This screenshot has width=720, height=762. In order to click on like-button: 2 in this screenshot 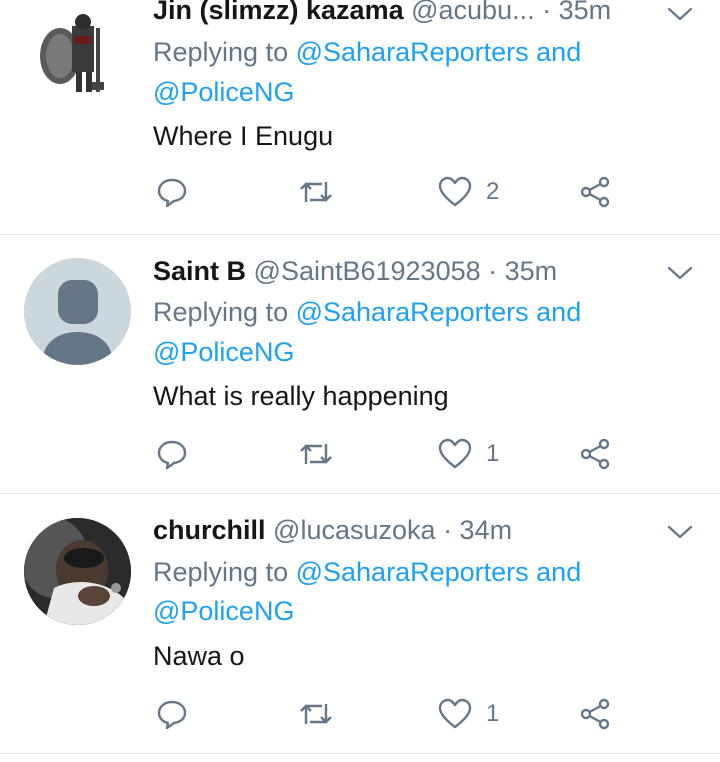, I will do `click(468, 192)`.